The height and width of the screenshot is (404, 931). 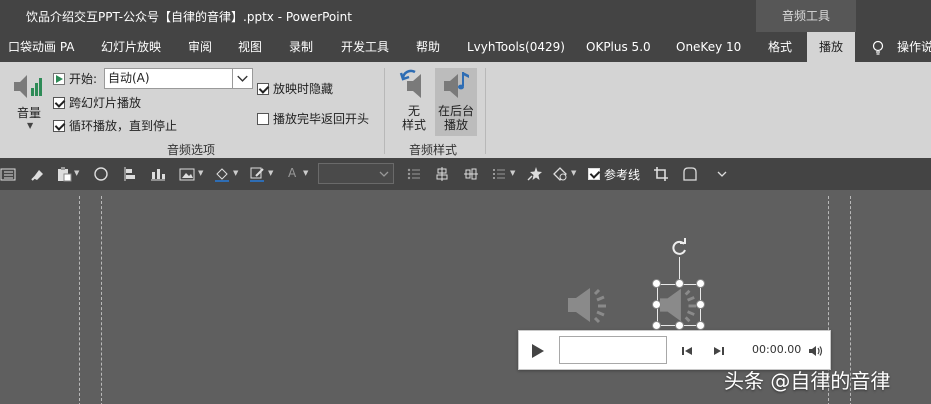 I want to click on no-style-line2: 样式, so click(x=413, y=125).